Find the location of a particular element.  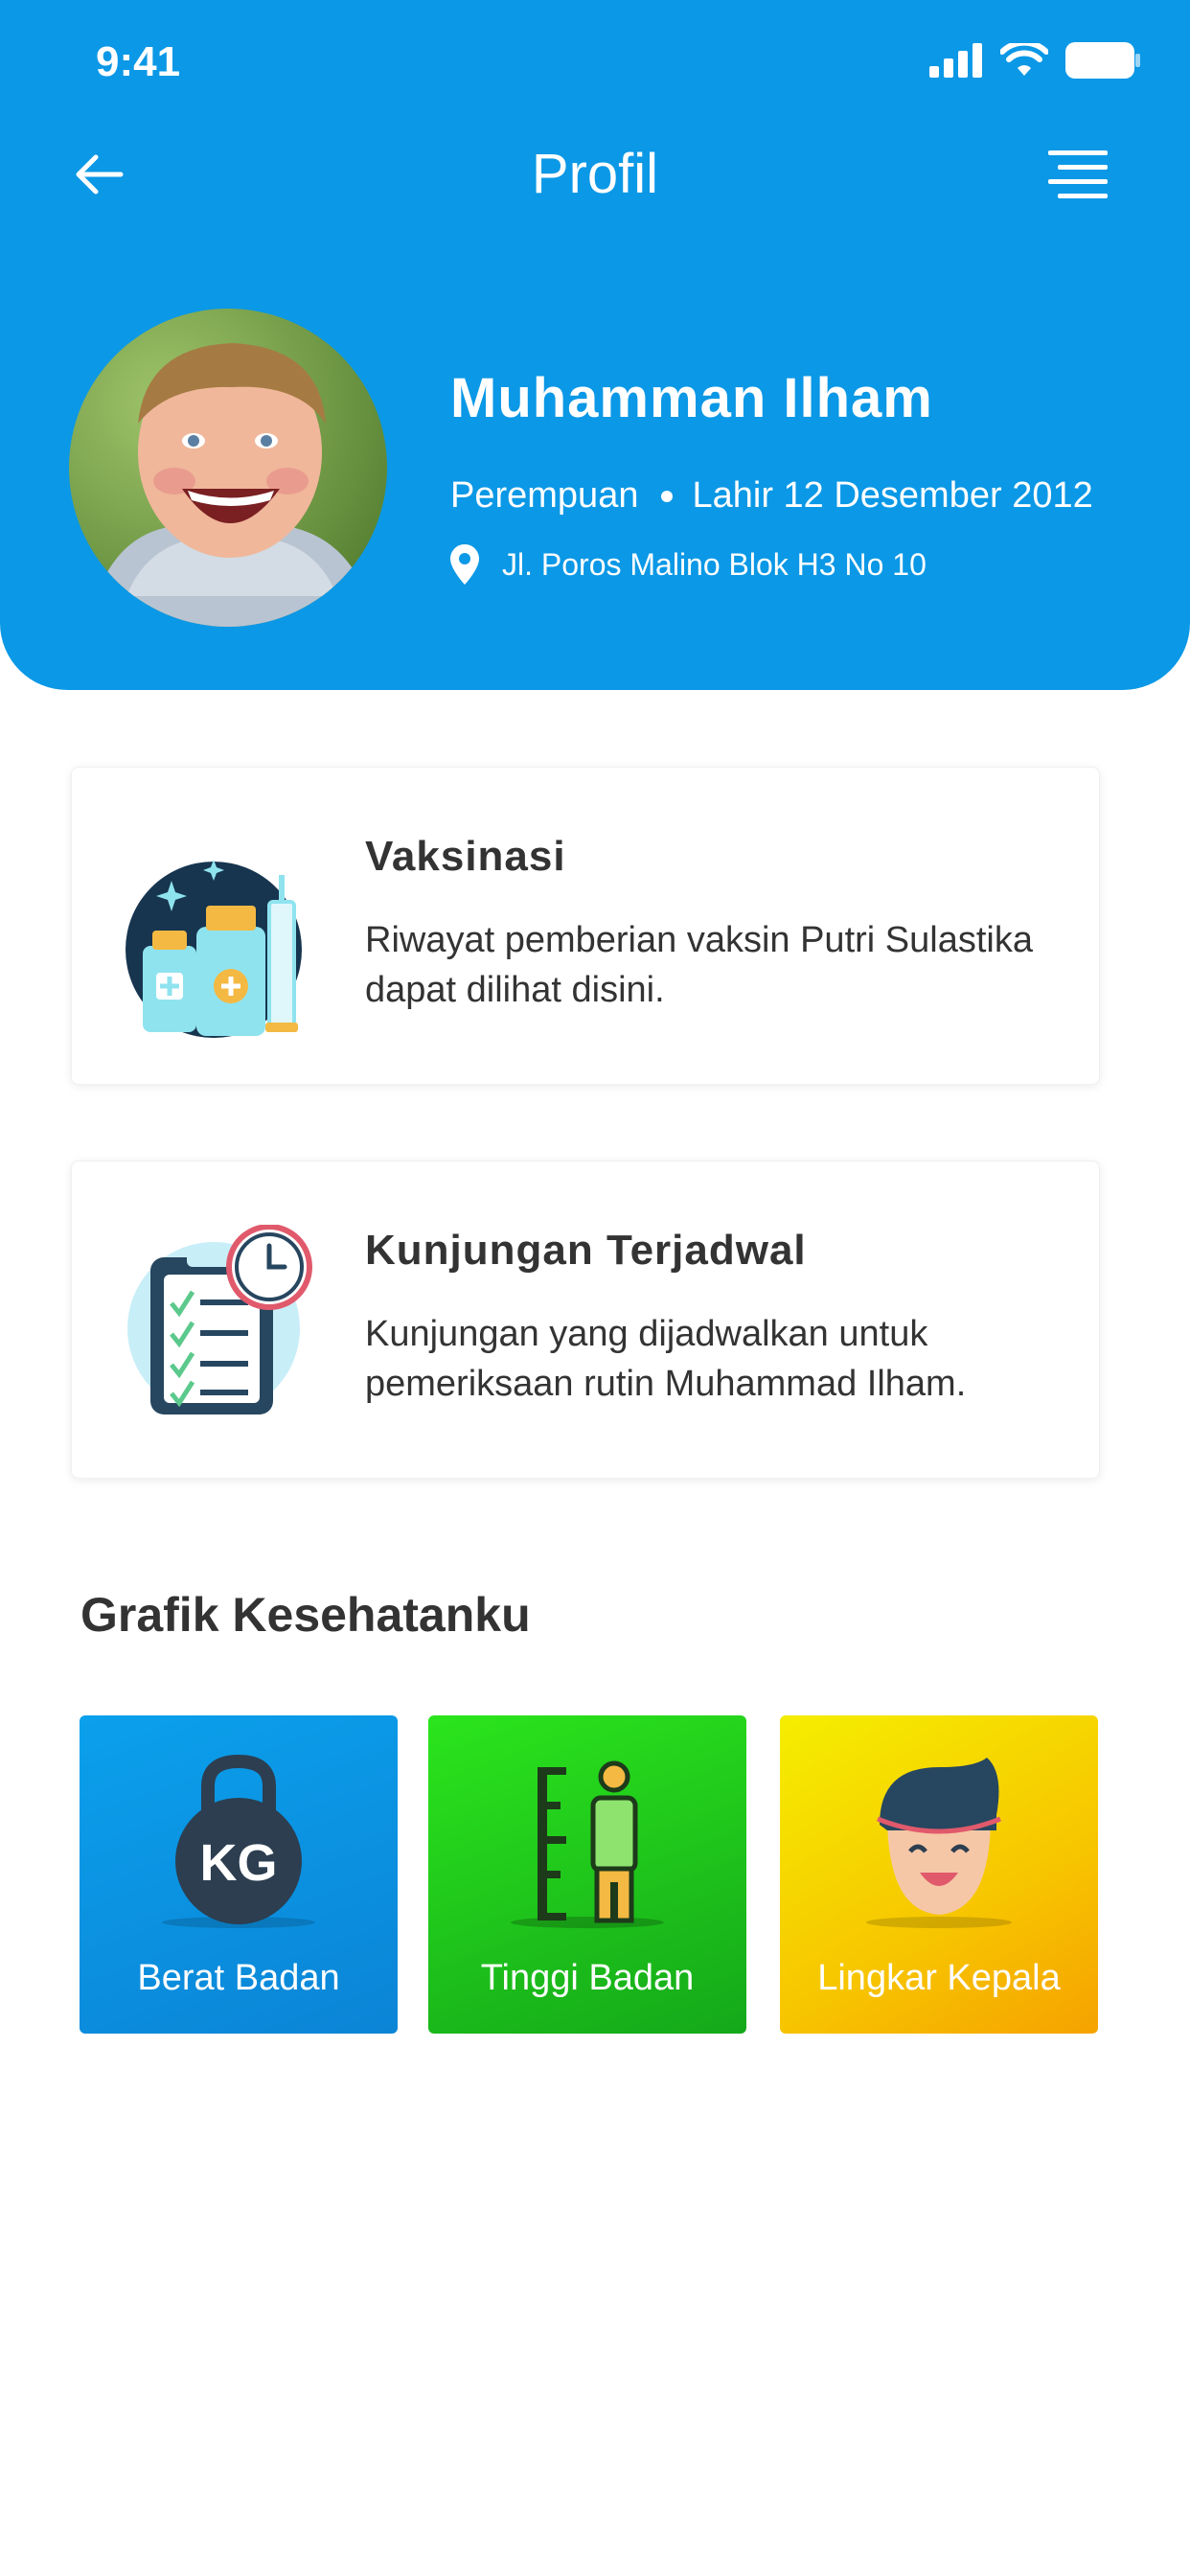

profile-address-row: Jl. Poros Malino Blok H3 No 10 is located at coordinates (688, 564).